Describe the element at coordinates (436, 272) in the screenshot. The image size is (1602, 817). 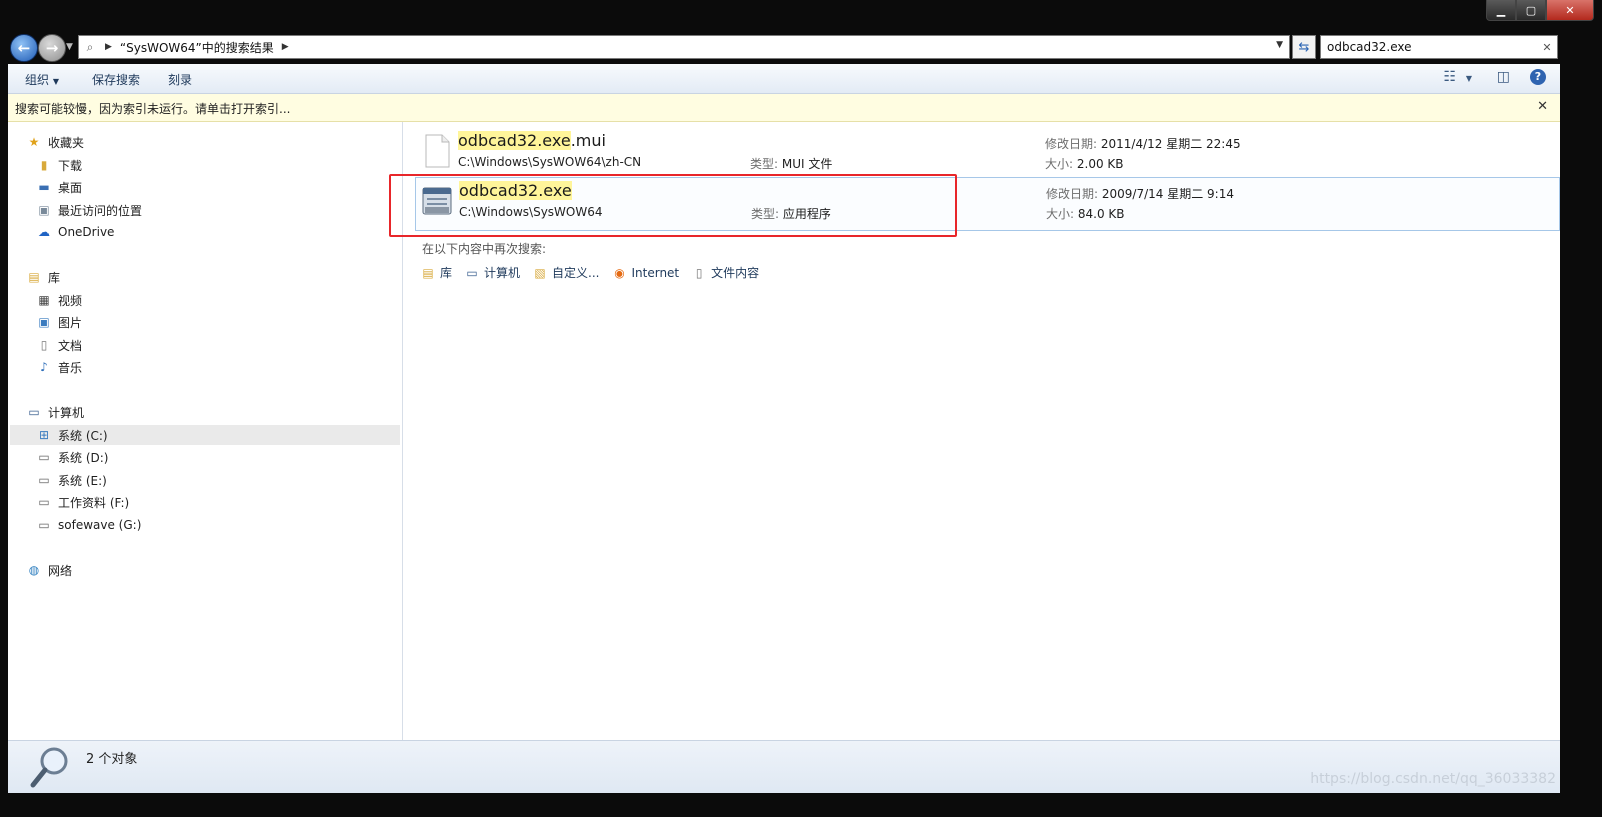
I see `search-again-library: ▤ 库` at that location.